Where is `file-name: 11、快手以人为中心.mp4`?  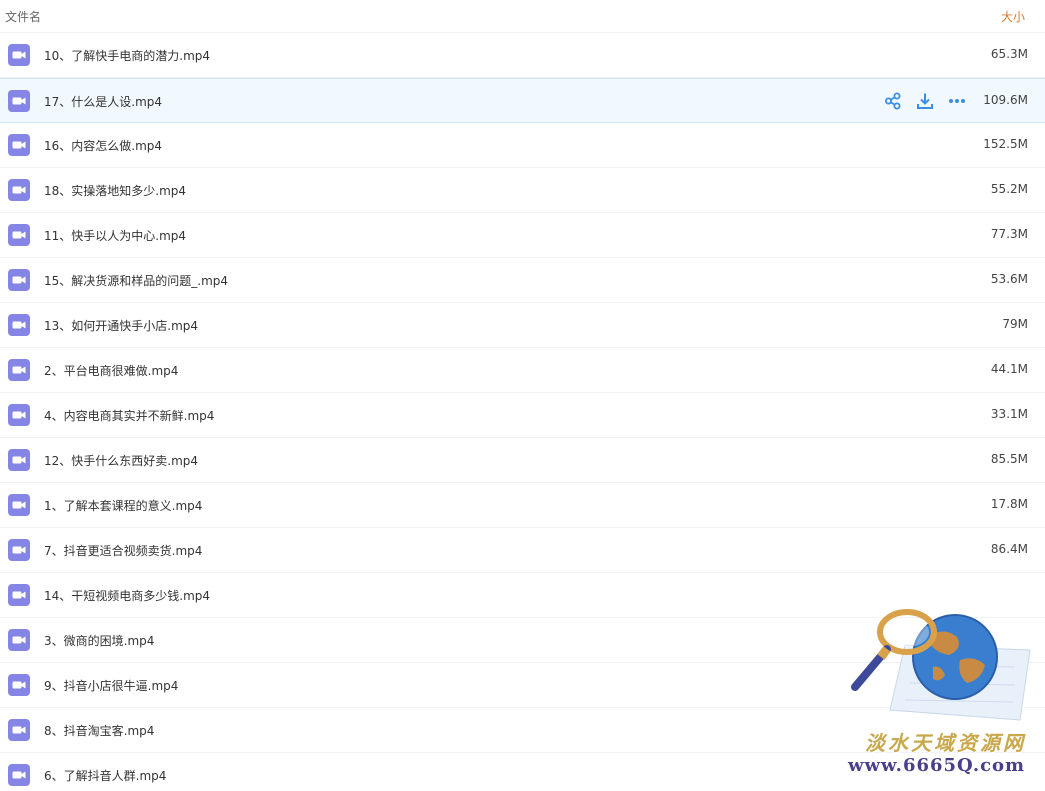 file-name: 11、快手以人为中心.mp4 is located at coordinates (115, 235).